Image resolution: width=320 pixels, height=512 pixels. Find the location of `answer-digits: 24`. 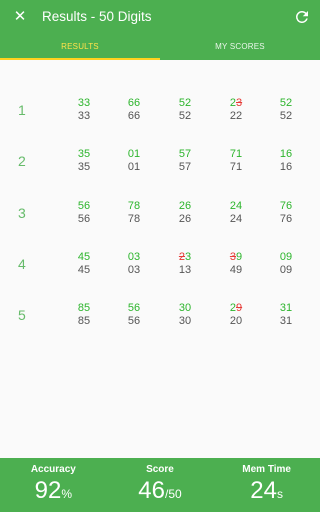

answer-digits: 24 is located at coordinates (236, 206).